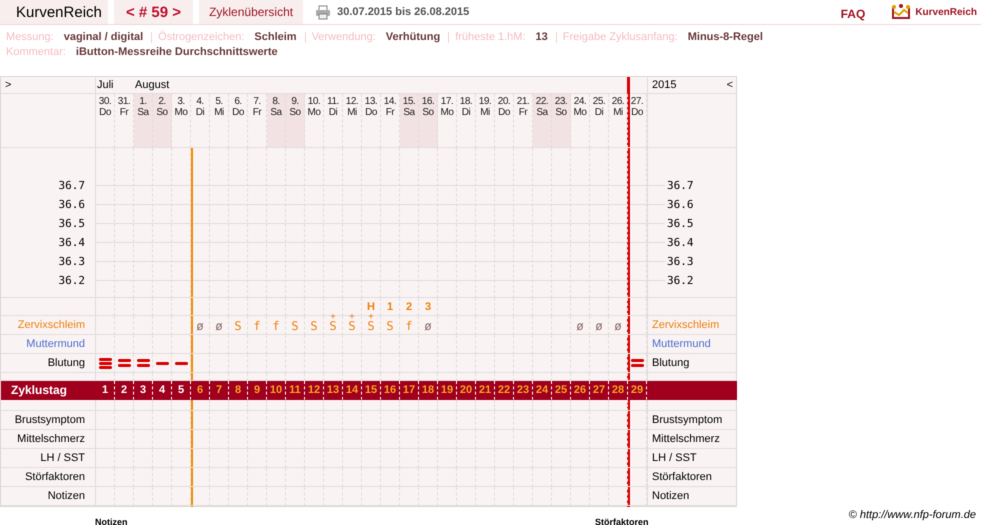 The width and height of the screenshot is (981, 525). What do you see at coordinates (154, 12) in the screenshot?
I see `cycle-navigation: < # 59 >` at bounding box center [154, 12].